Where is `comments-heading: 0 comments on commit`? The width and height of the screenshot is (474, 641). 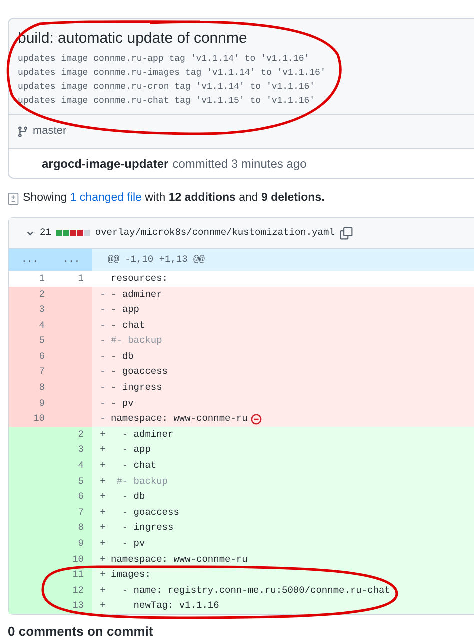 comments-heading: 0 comments on commit is located at coordinates (81, 632).